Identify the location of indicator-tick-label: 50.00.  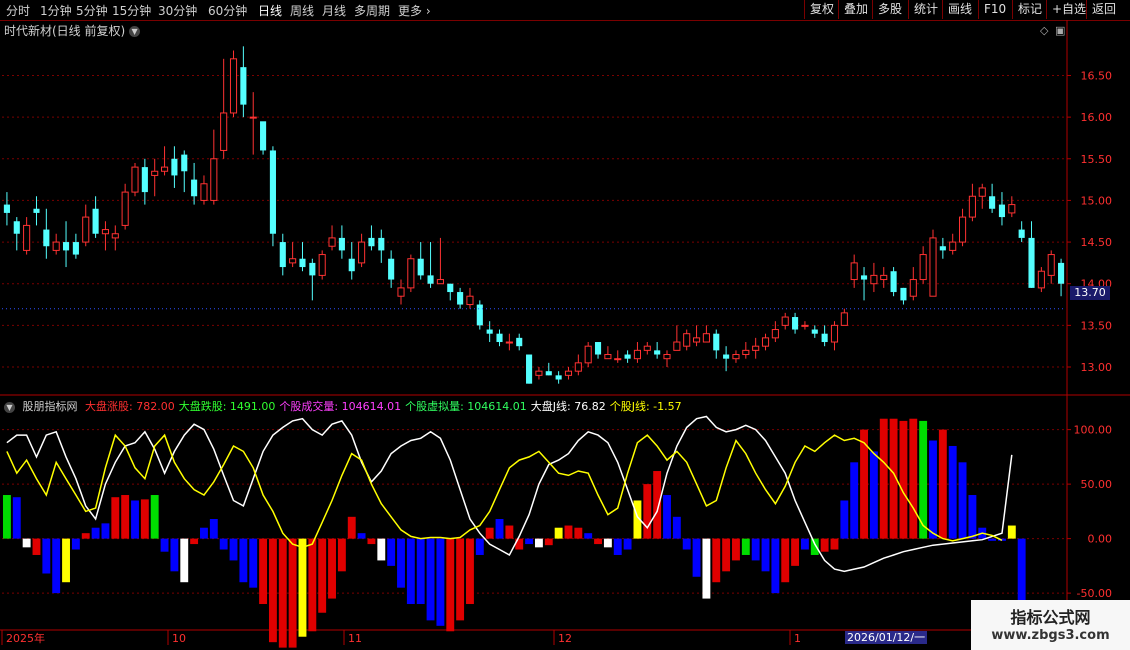
(1097, 484).